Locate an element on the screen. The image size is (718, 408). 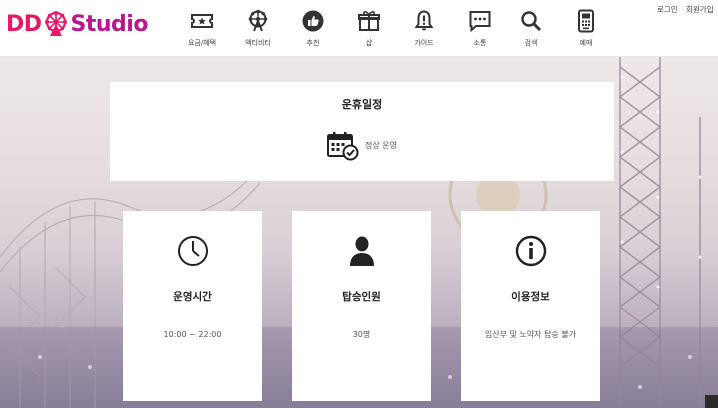
gift-box-icon is located at coordinates (369, 21).